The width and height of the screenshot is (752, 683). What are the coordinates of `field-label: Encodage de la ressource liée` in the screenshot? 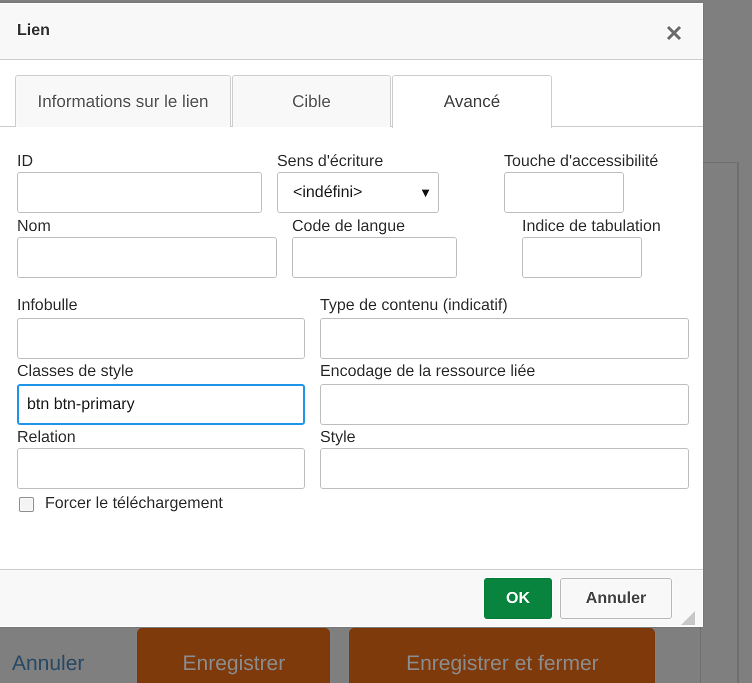 It's located at (428, 372).